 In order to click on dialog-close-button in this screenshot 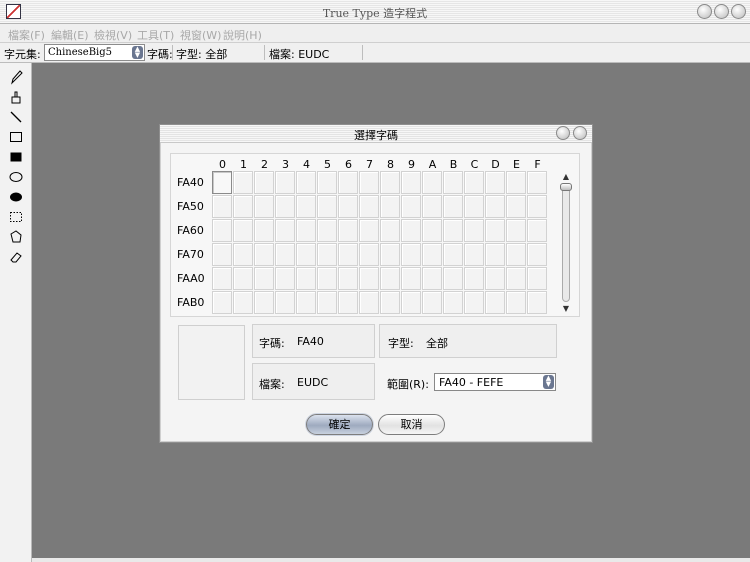, I will do `click(580, 133)`.